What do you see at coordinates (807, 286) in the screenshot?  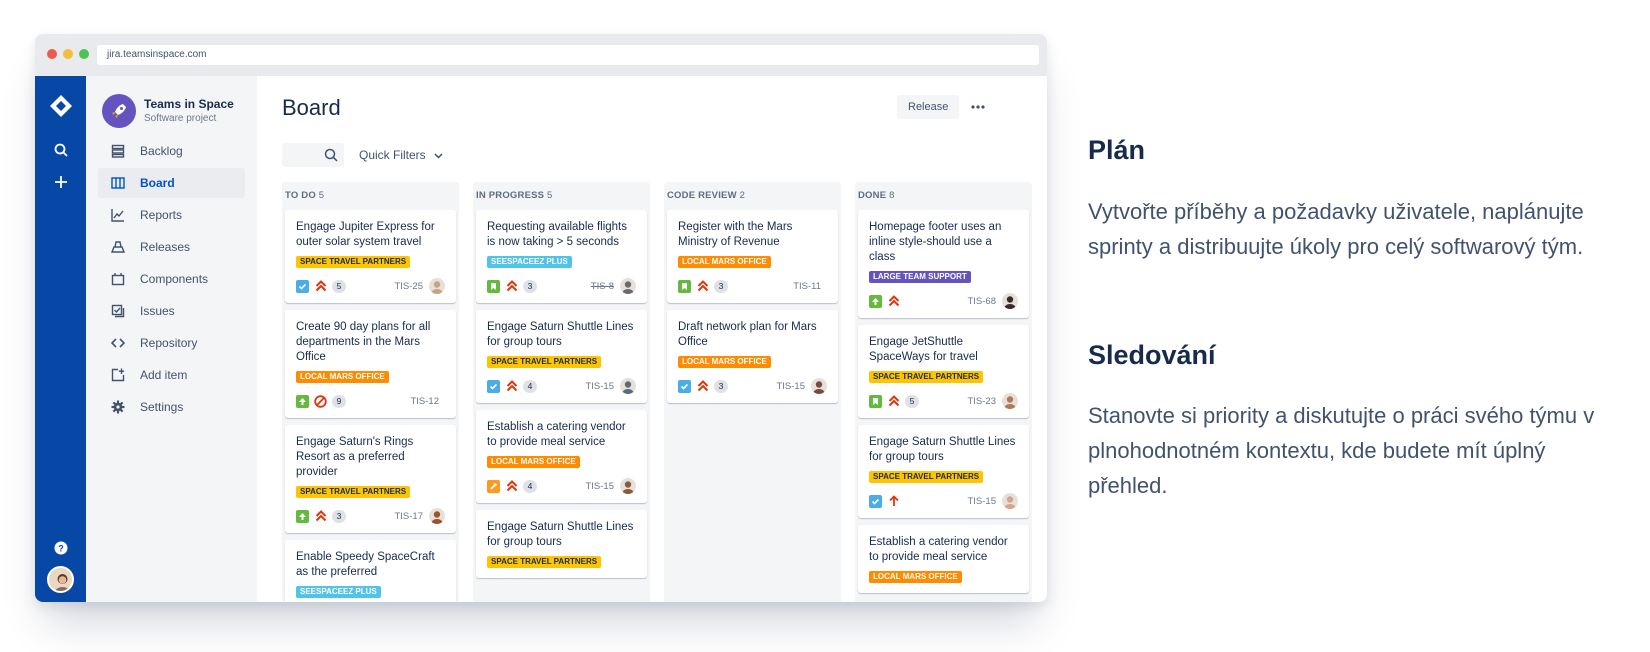 I see `issue-key: TIS-11` at bounding box center [807, 286].